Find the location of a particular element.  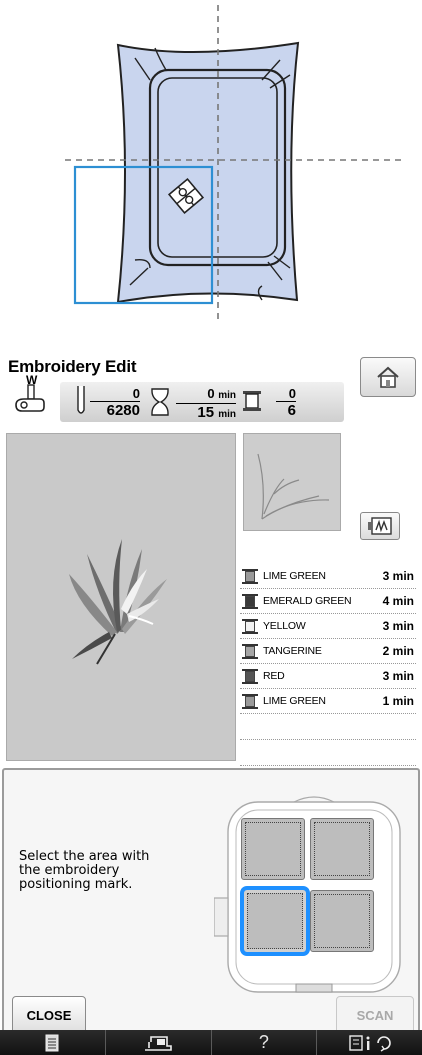

pattern-info-button is located at coordinates (53, 1042).